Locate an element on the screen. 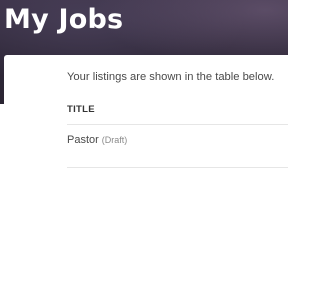  table-row: Pastor (Draft) is located at coordinates (177, 146).